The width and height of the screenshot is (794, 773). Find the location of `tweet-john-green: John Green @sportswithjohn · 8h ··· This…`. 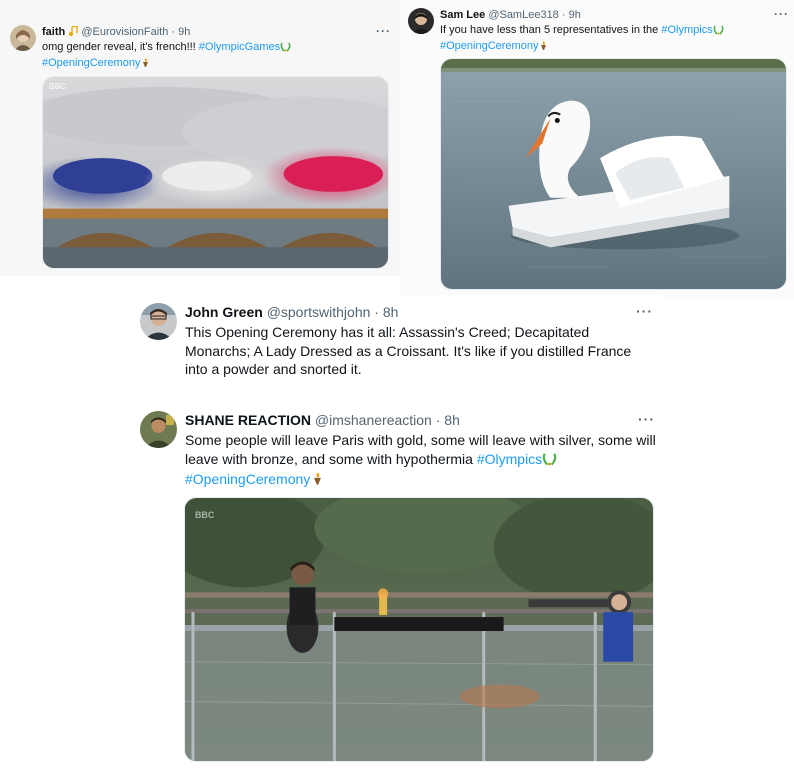

tweet-john-green: John Green @sportswithjohn · 8h ··· This… is located at coordinates (396, 339).